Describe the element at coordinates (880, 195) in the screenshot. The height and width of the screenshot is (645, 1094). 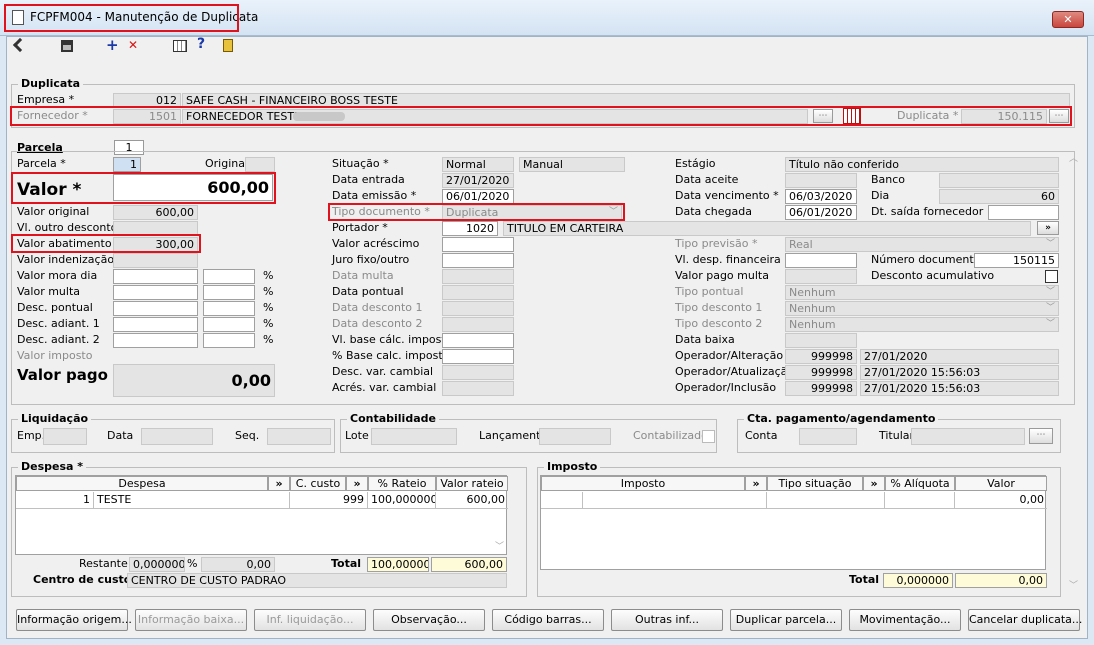
I see `dia-label: Dia` at that location.